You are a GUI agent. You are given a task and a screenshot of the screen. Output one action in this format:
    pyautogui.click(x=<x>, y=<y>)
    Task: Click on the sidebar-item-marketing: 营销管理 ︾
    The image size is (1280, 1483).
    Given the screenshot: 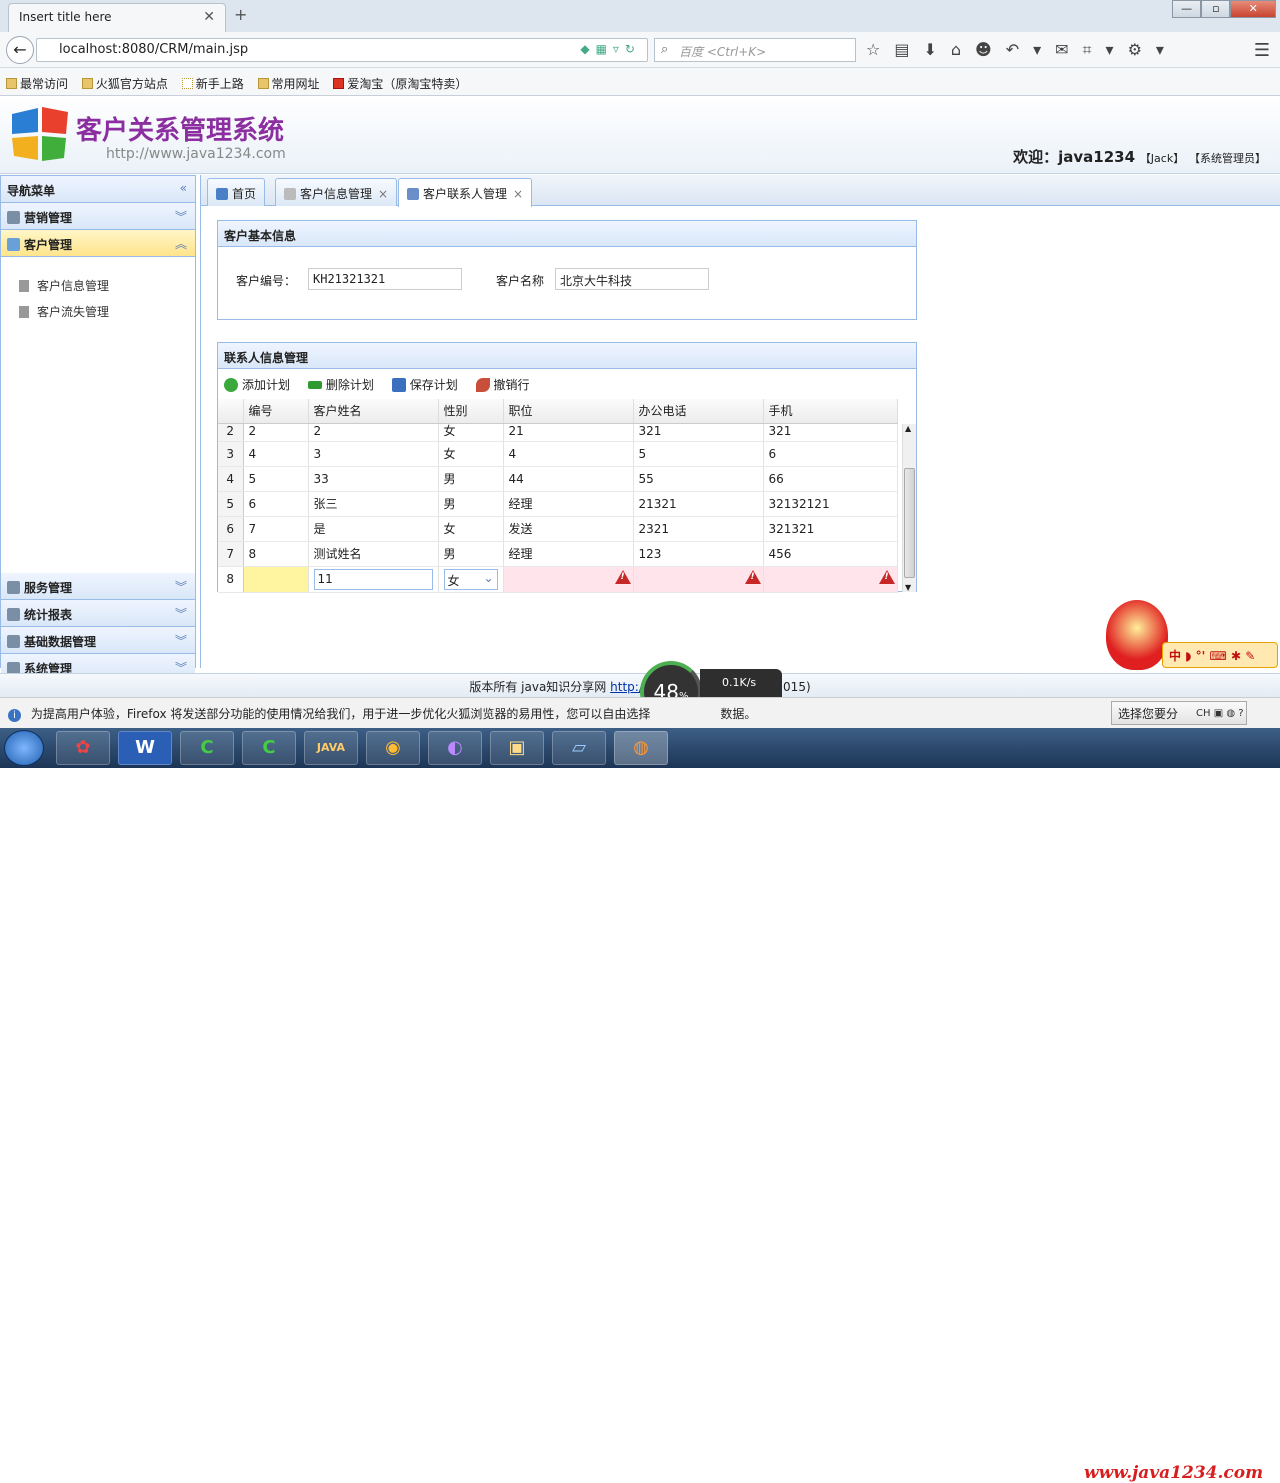 What is the action you would take?
    pyautogui.click(x=98, y=216)
    